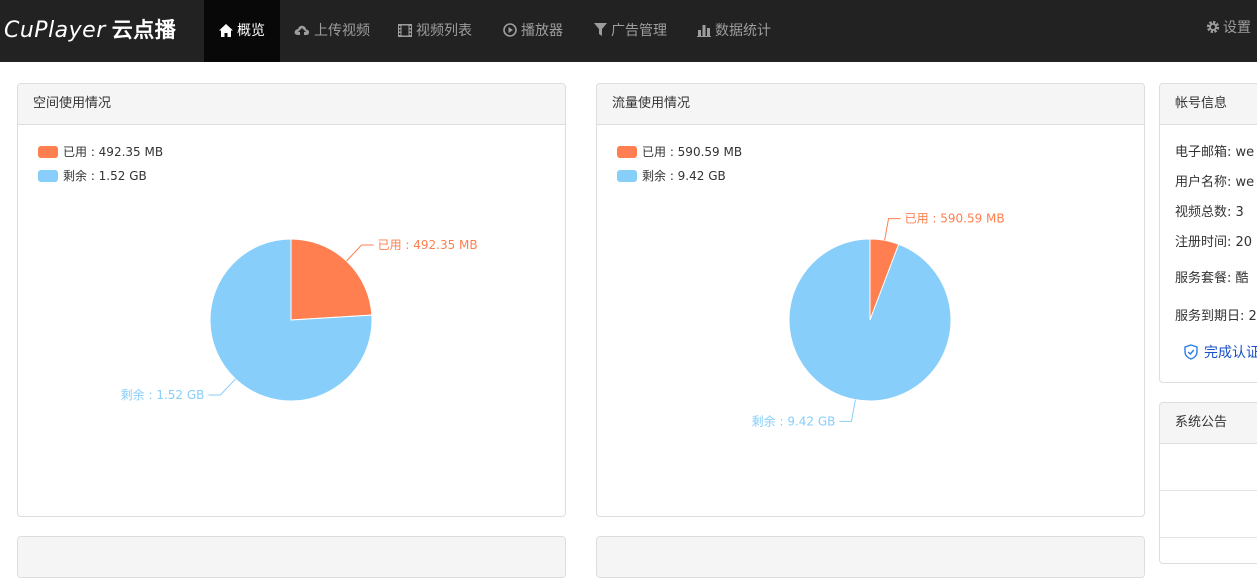 This screenshot has height=578, width=1257. I want to click on info-register-time: 注册时间: 20, so click(1214, 242).